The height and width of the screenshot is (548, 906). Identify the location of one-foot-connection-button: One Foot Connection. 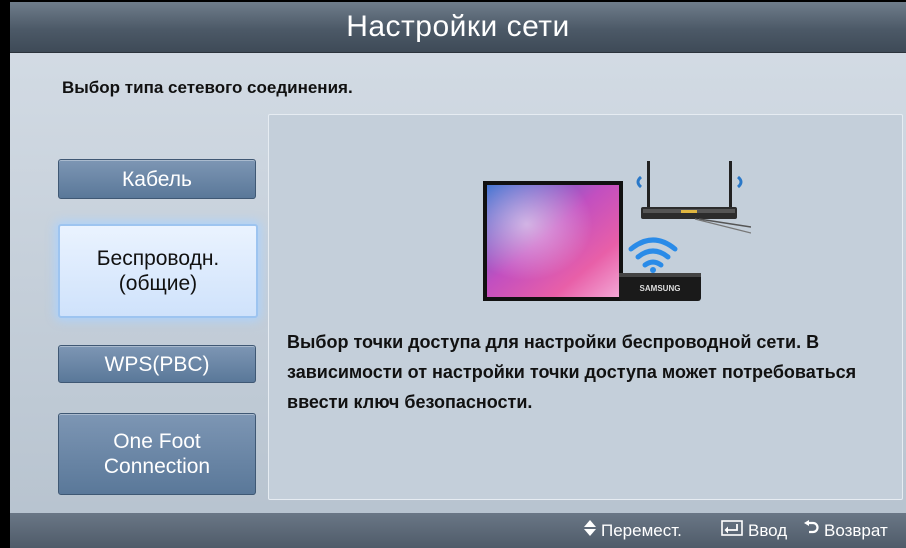
(157, 454).